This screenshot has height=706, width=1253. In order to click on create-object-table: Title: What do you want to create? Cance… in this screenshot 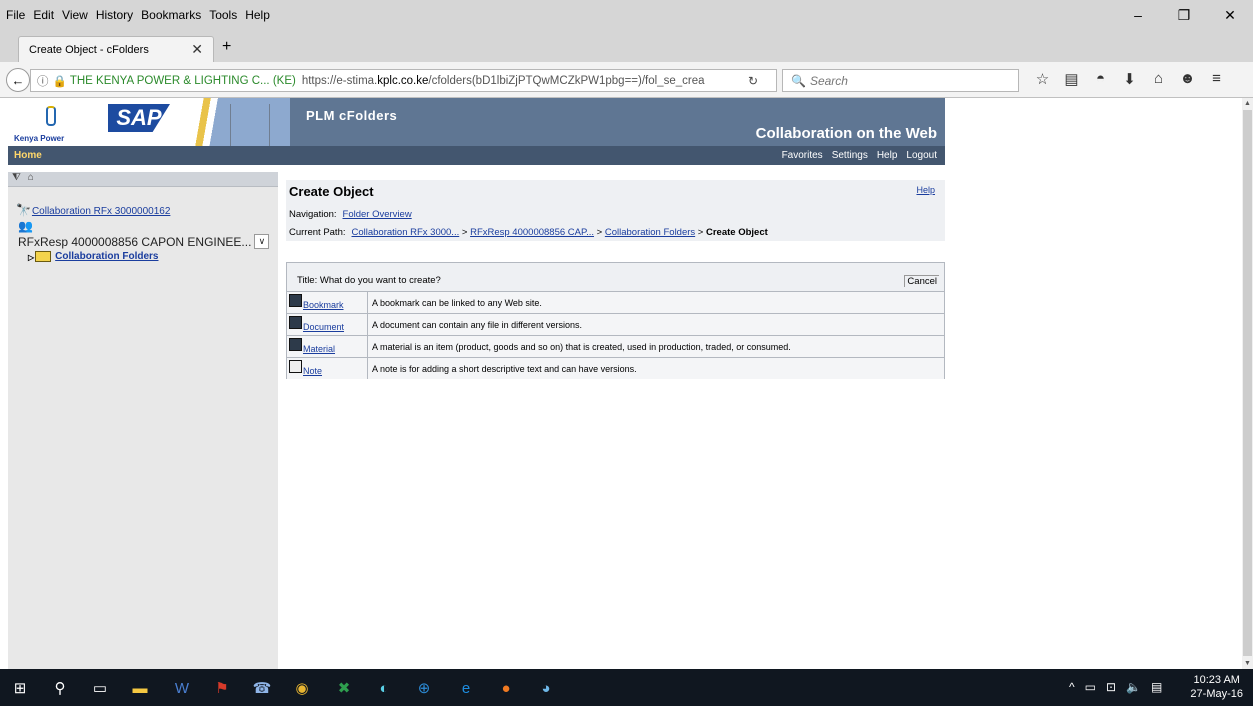, I will do `click(615, 320)`.